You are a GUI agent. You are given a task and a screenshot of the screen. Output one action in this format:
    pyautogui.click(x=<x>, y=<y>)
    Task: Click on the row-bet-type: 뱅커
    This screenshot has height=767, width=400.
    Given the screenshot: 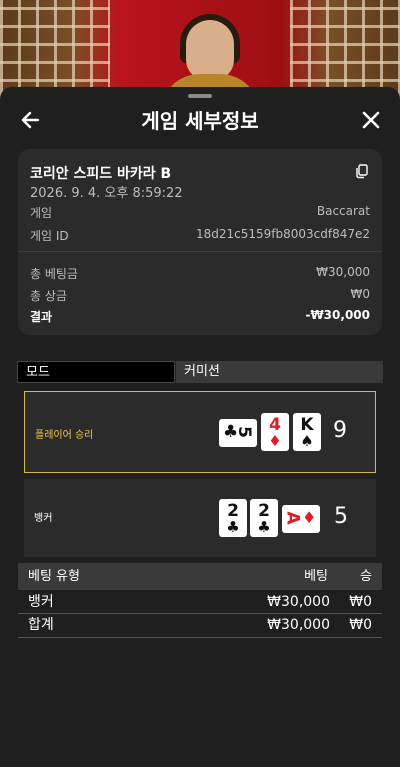 What is the action you would take?
    pyautogui.click(x=41, y=602)
    